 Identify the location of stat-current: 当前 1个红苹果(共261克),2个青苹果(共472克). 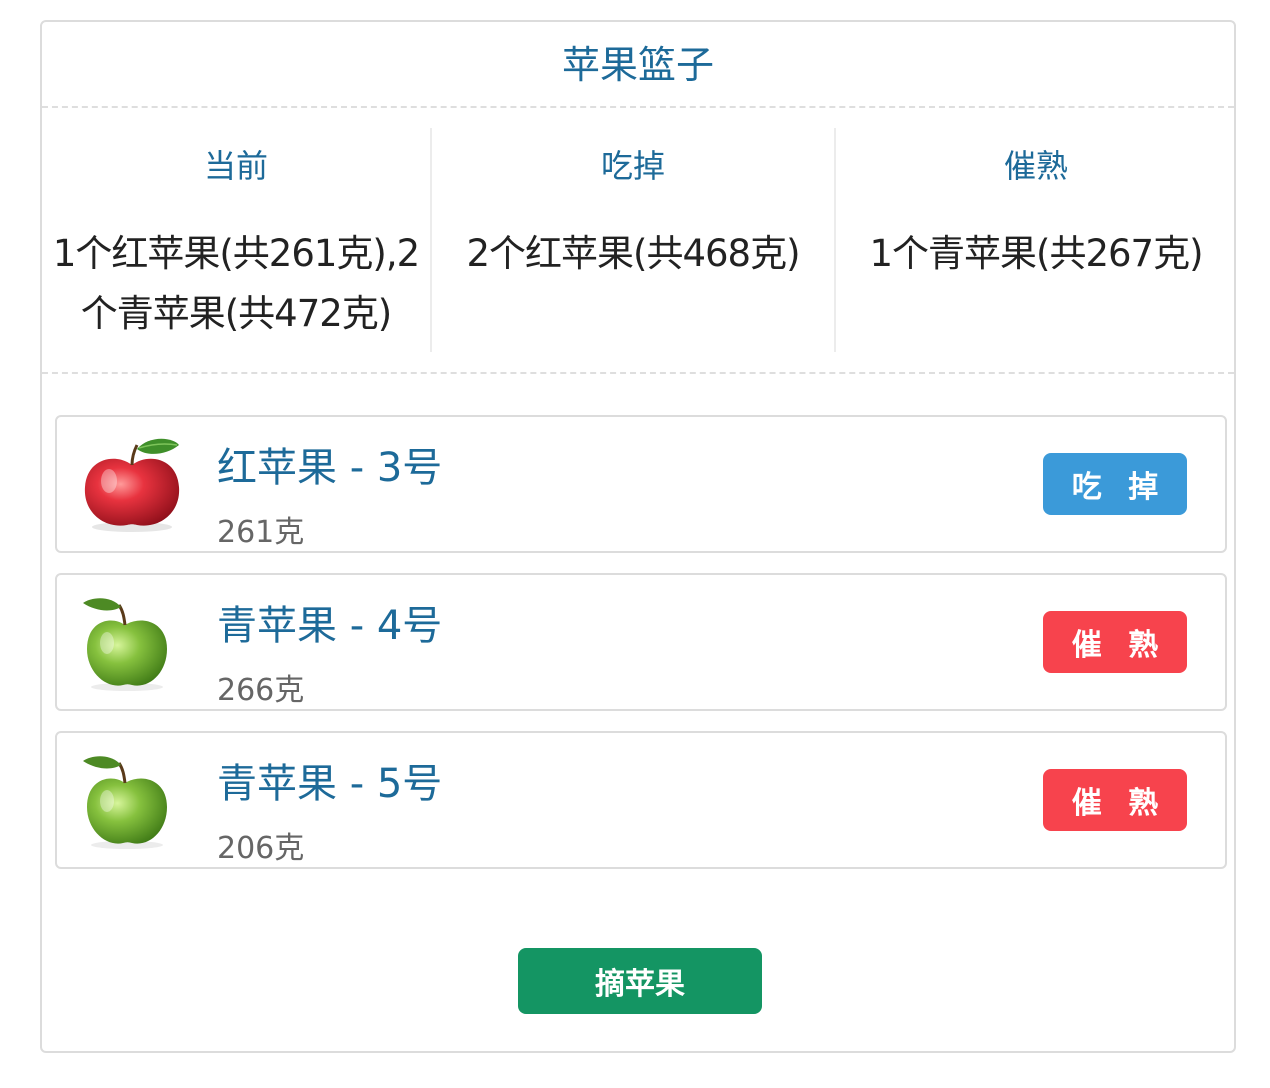
(237, 240).